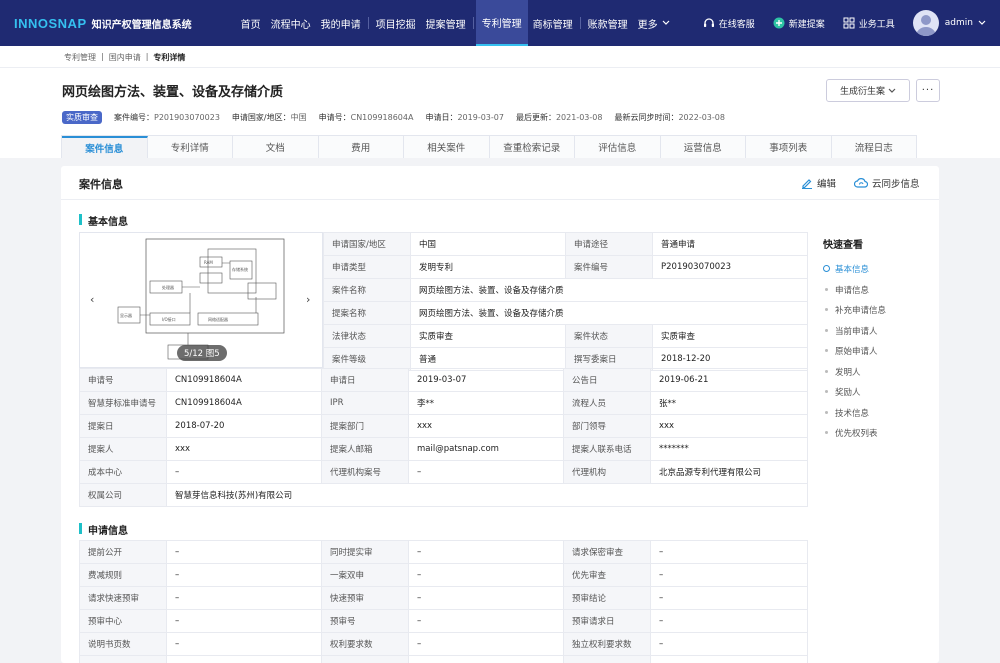 This screenshot has height=663, width=1000. What do you see at coordinates (532, 147) in the screenshot?
I see `tab-duplicate-search-records: 查重检索记录` at bounding box center [532, 147].